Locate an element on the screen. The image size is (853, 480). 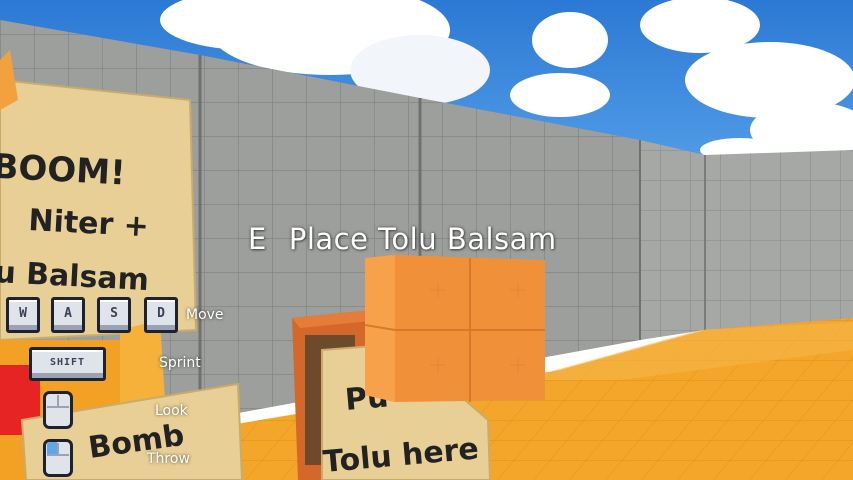
interaction-prompt: E Place Tolu Balsam is located at coordinates (458, 239).